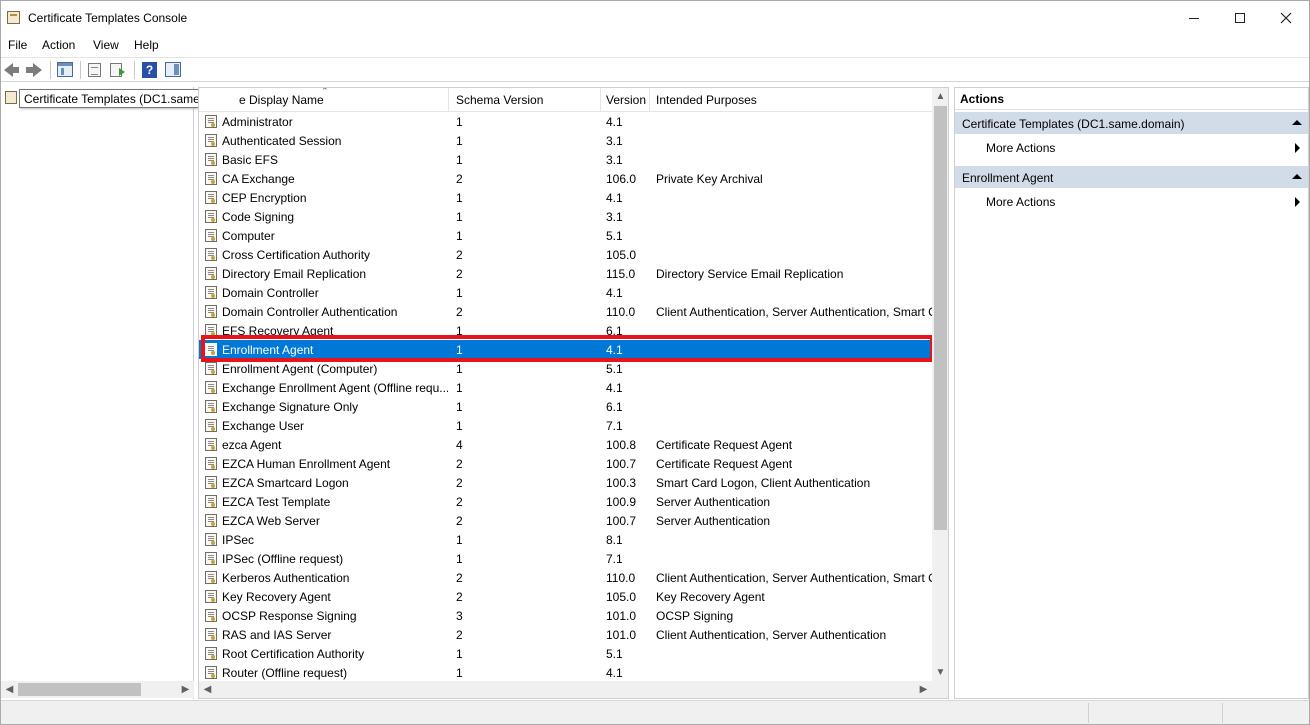 The width and height of the screenshot is (1310, 725). What do you see at coordinates (12, 70) in the screenshot?
I see `back-button` at bounding box center [12, 70].